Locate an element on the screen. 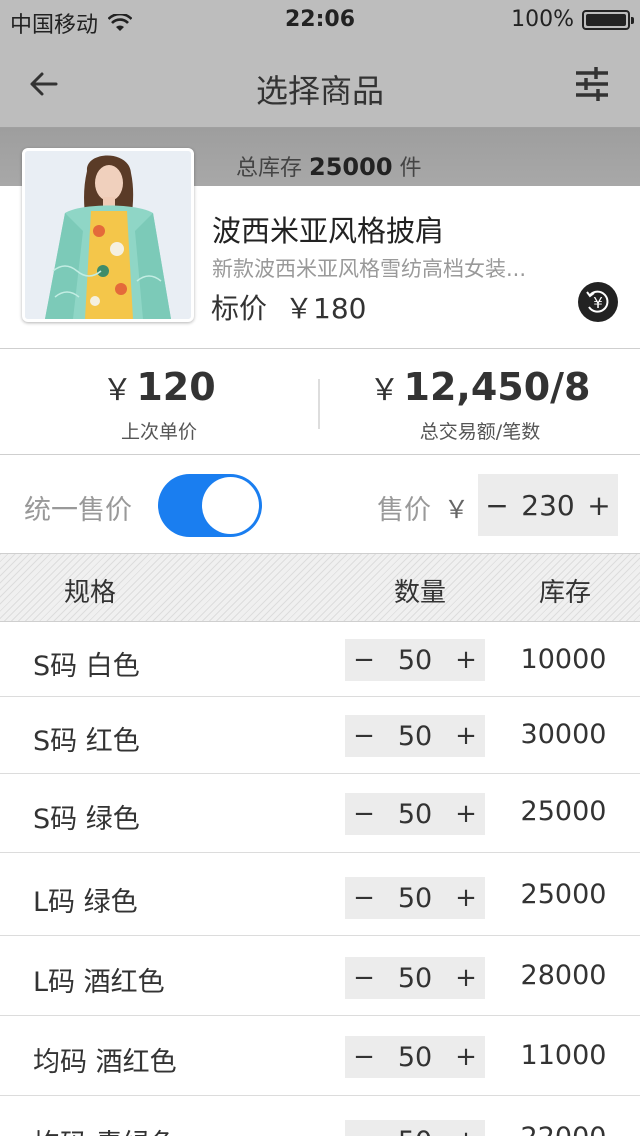  battery-icon is located at coordinates (608, 19).